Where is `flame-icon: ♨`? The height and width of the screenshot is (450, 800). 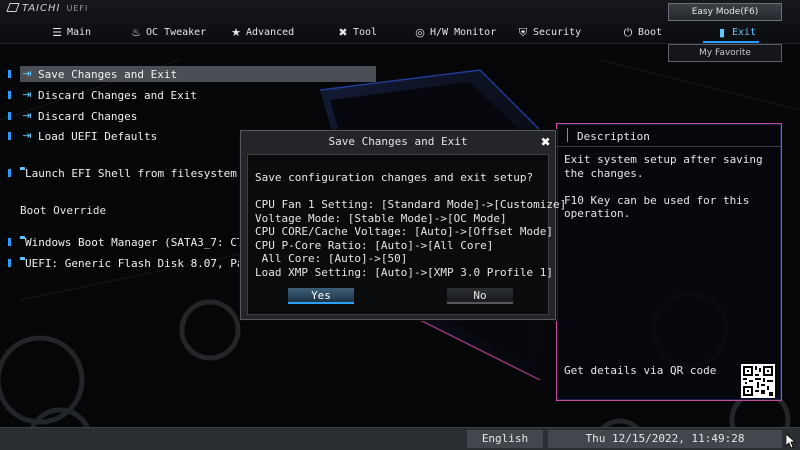 flame-icon: ♨ is located at coordinates (136, 32).